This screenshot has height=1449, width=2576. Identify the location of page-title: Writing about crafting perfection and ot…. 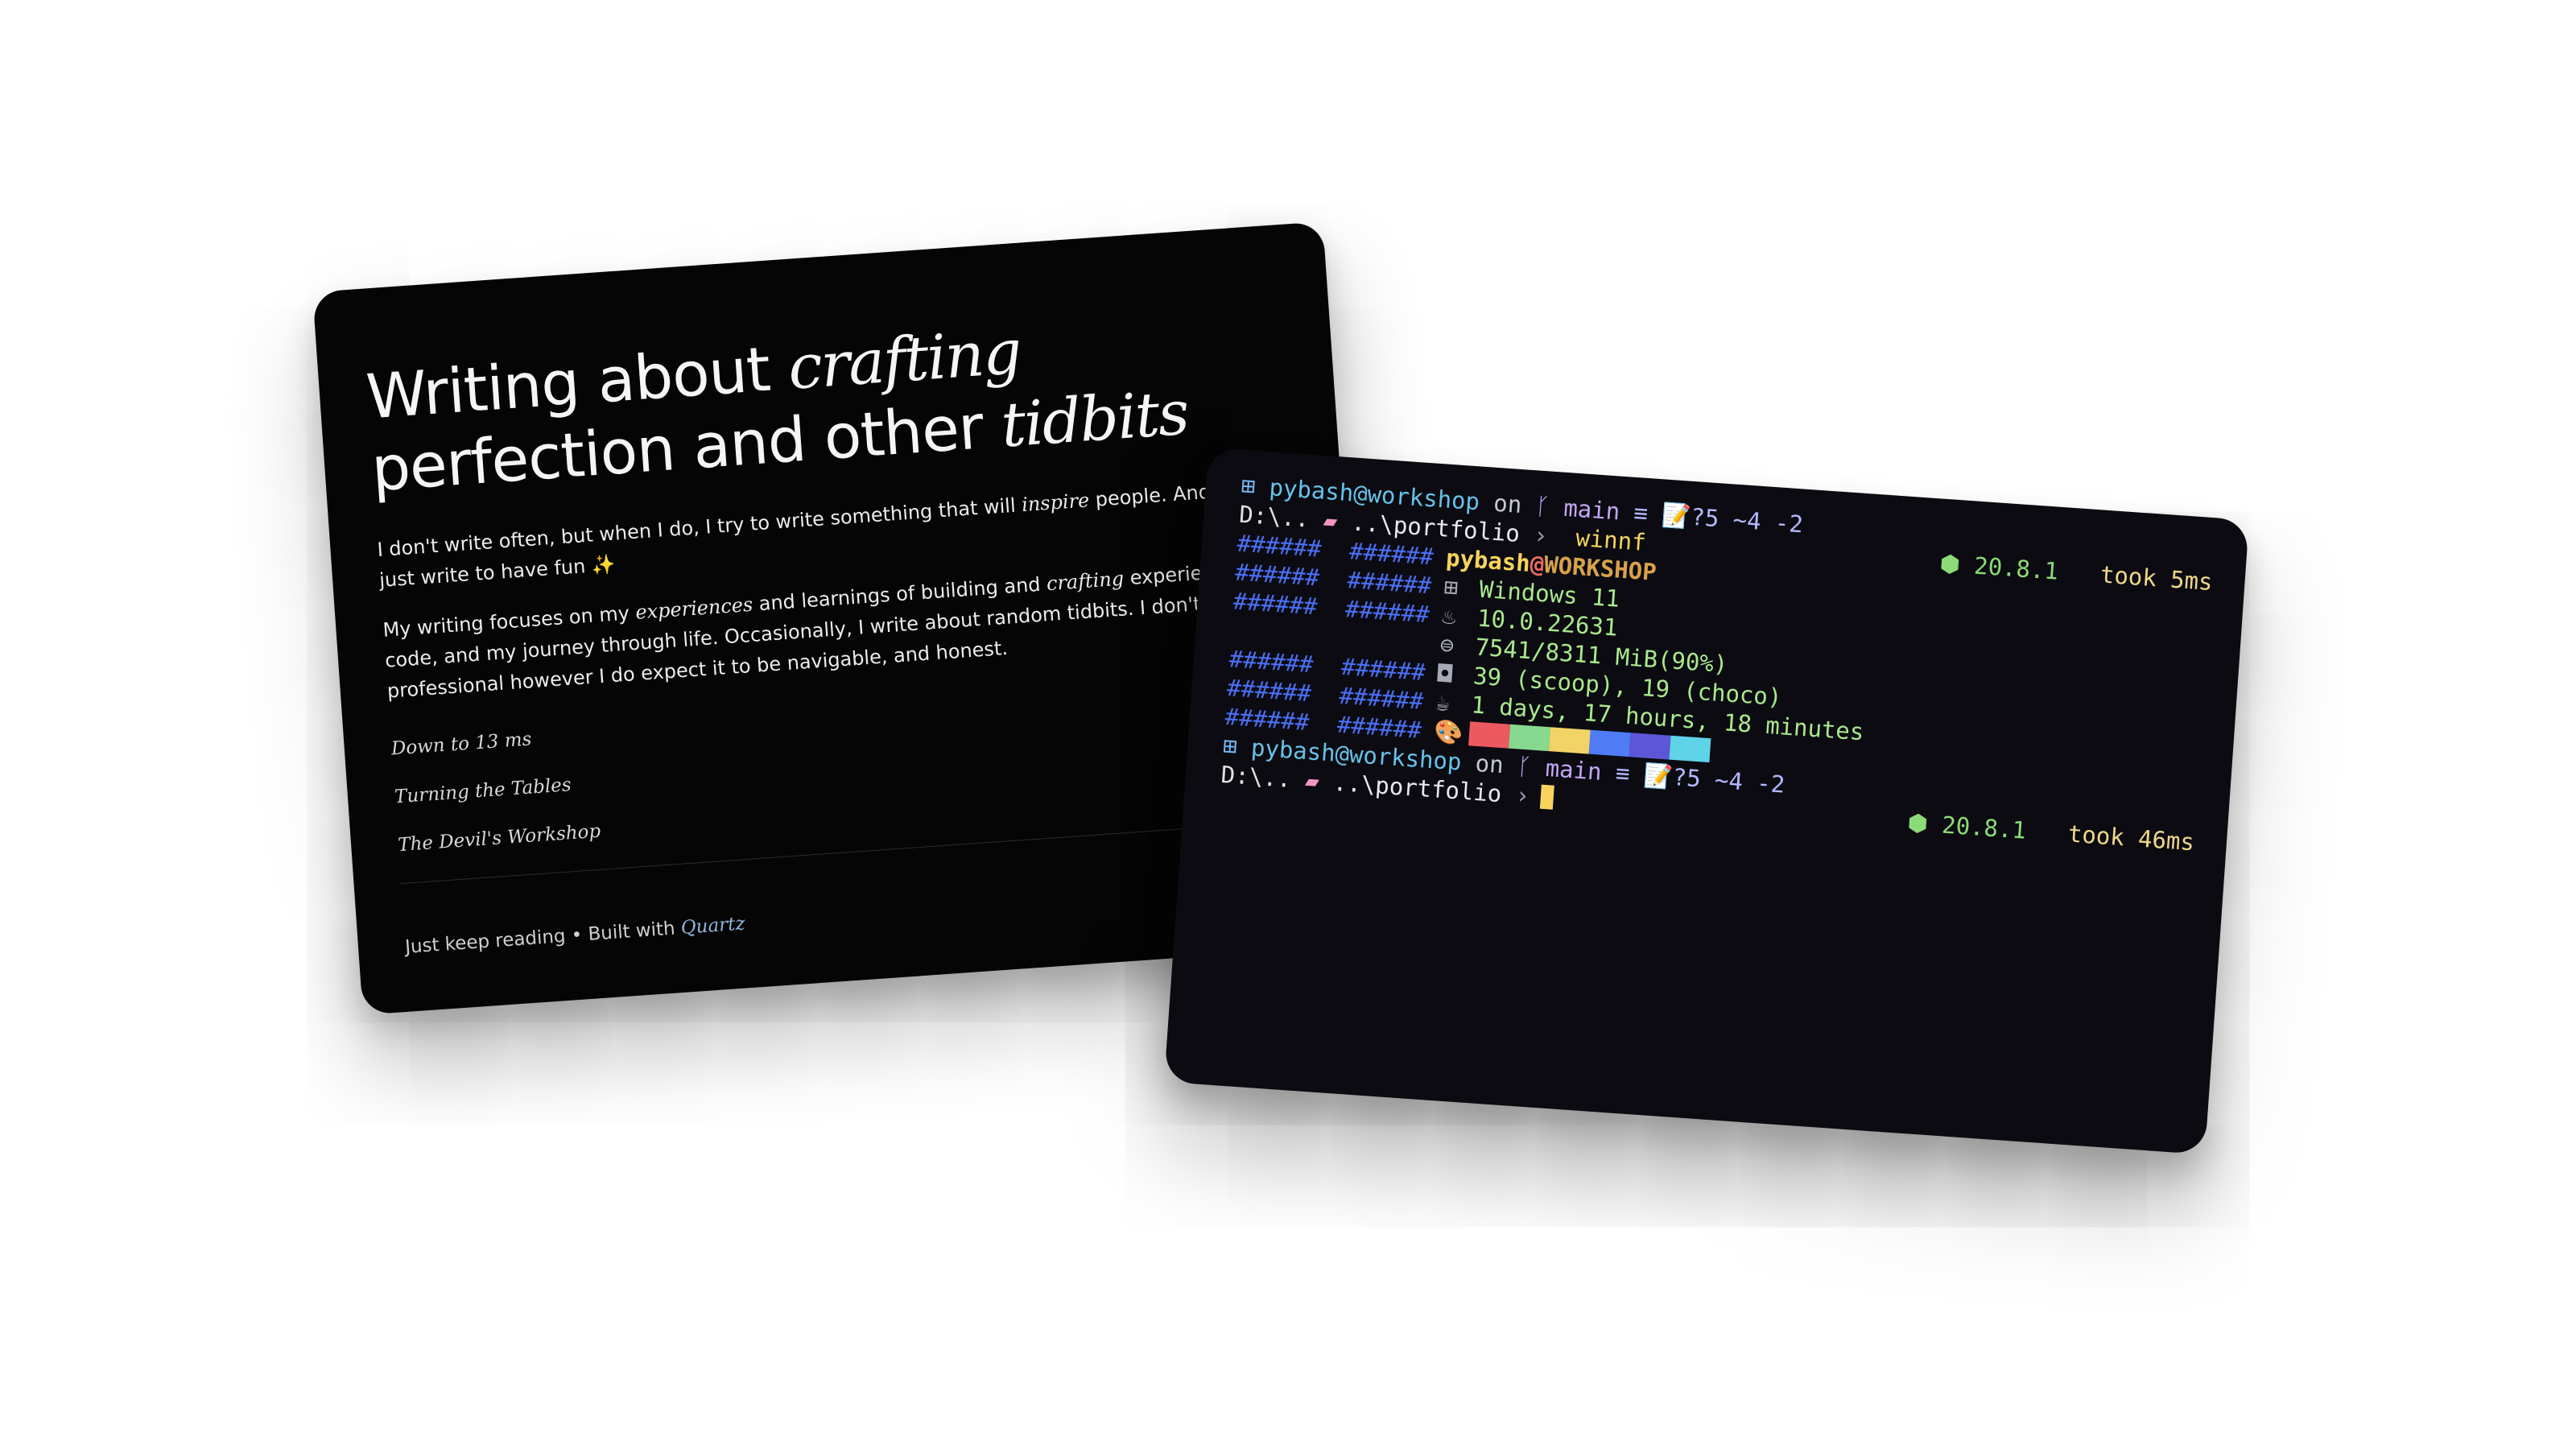
(835, 401).